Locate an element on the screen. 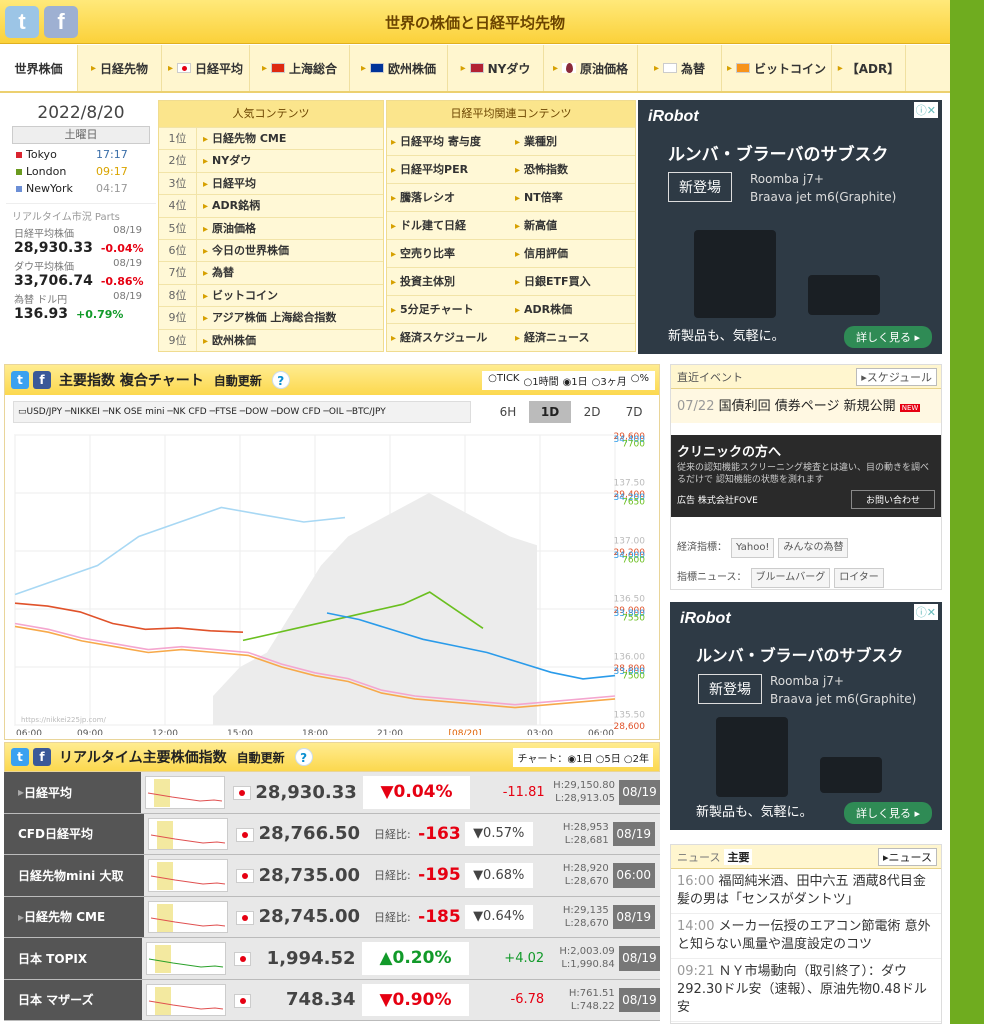  popular-item: 9位 ▸ 欧州株価 is located at coordinates (271, 339).